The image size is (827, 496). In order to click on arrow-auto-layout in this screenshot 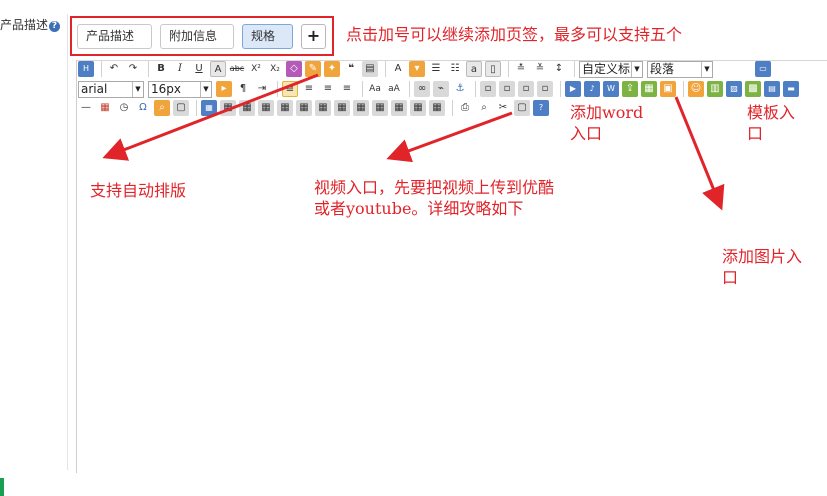, I will do `click(210, 117)`.